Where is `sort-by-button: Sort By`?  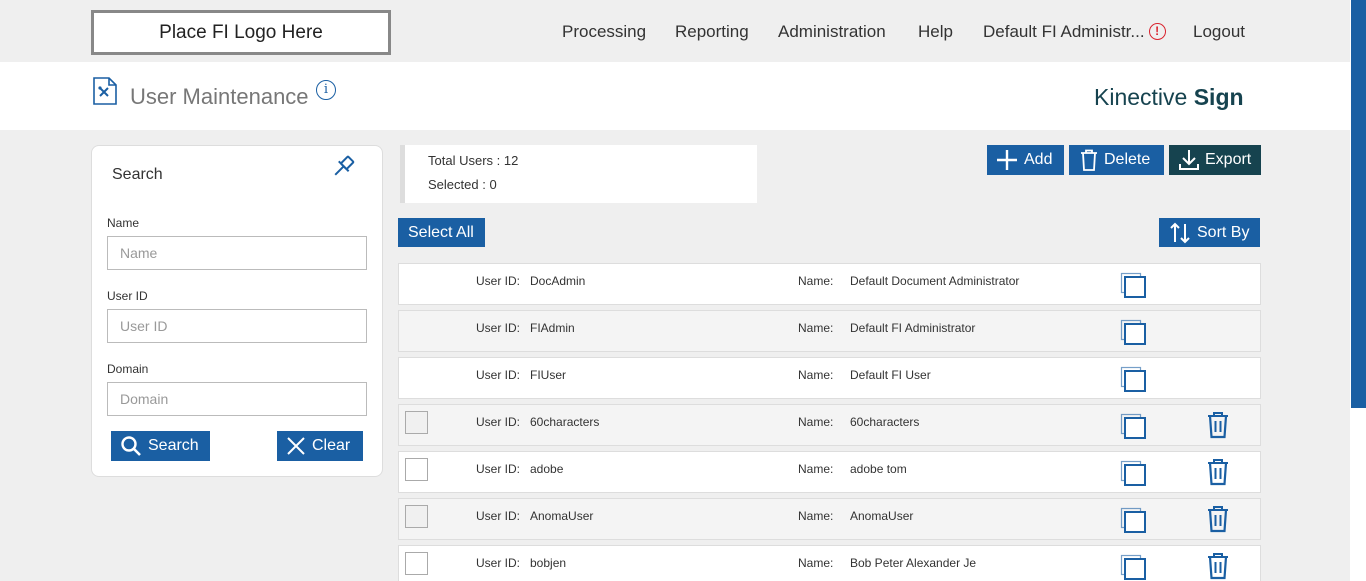 sort-by-button: Sort By is located at coordinates (1209, 232).